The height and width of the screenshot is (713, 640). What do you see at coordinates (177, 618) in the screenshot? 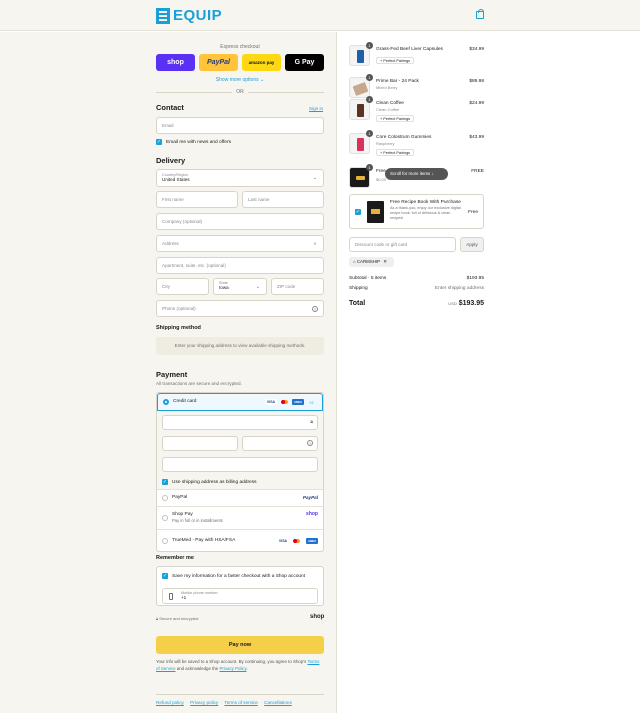
I see `secure-encrypted-text: 🔒︎ Secure and encrypted` at bounding box center [177, 618].